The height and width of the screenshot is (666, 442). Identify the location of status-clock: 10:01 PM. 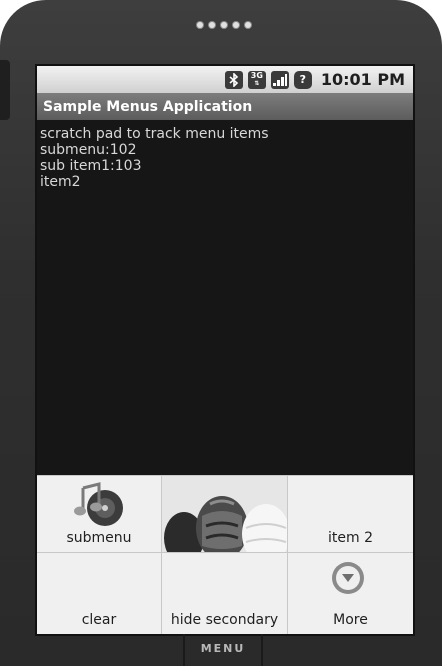
(362, 79).